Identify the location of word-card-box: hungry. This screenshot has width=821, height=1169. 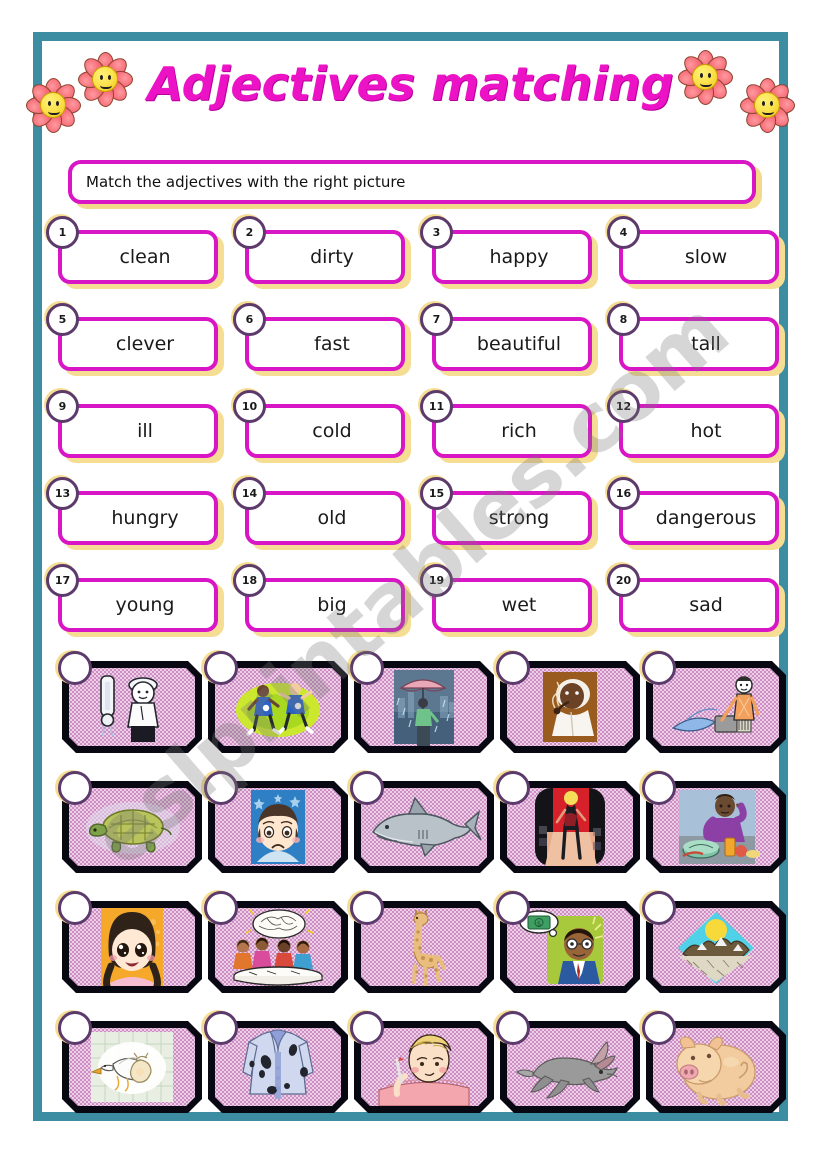
(138, 518).